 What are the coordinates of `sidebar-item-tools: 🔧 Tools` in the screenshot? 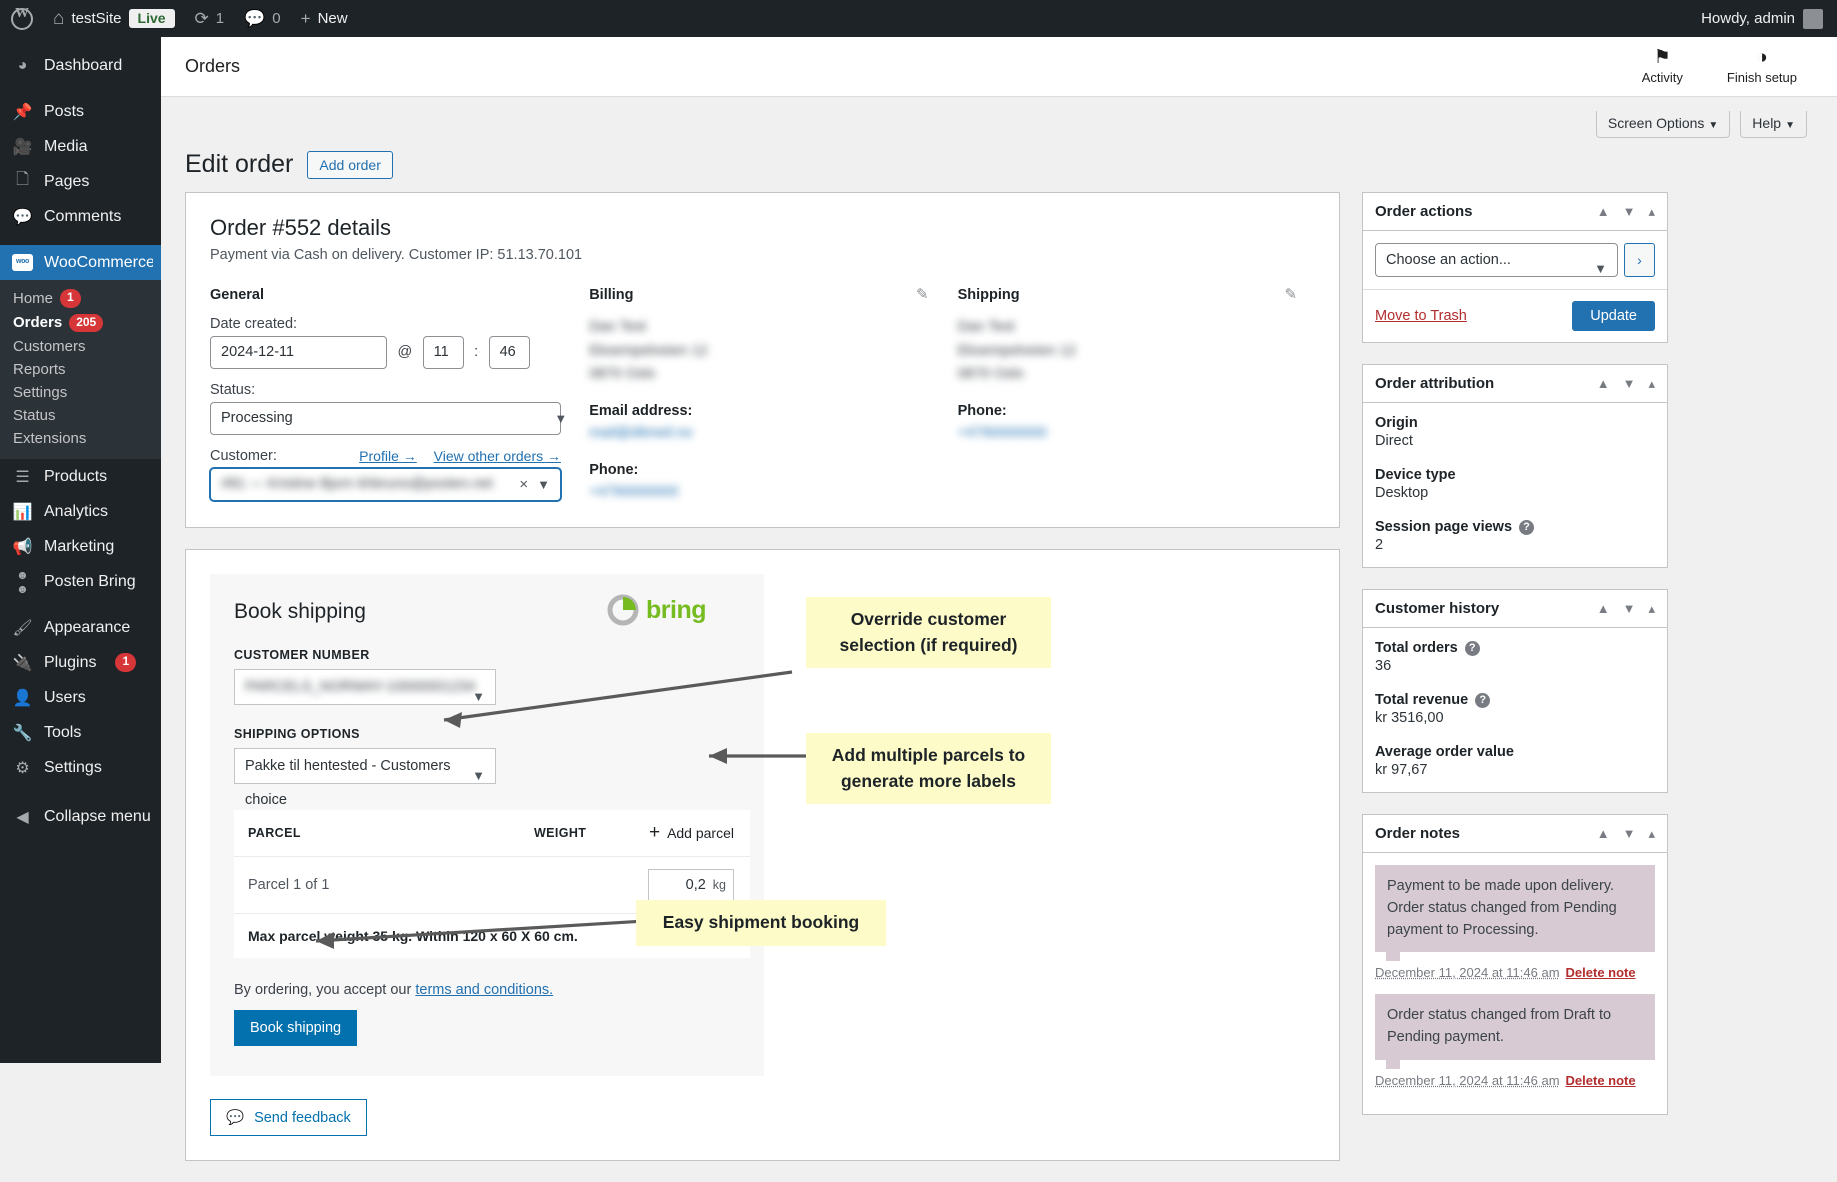 It's located at (80, 732).